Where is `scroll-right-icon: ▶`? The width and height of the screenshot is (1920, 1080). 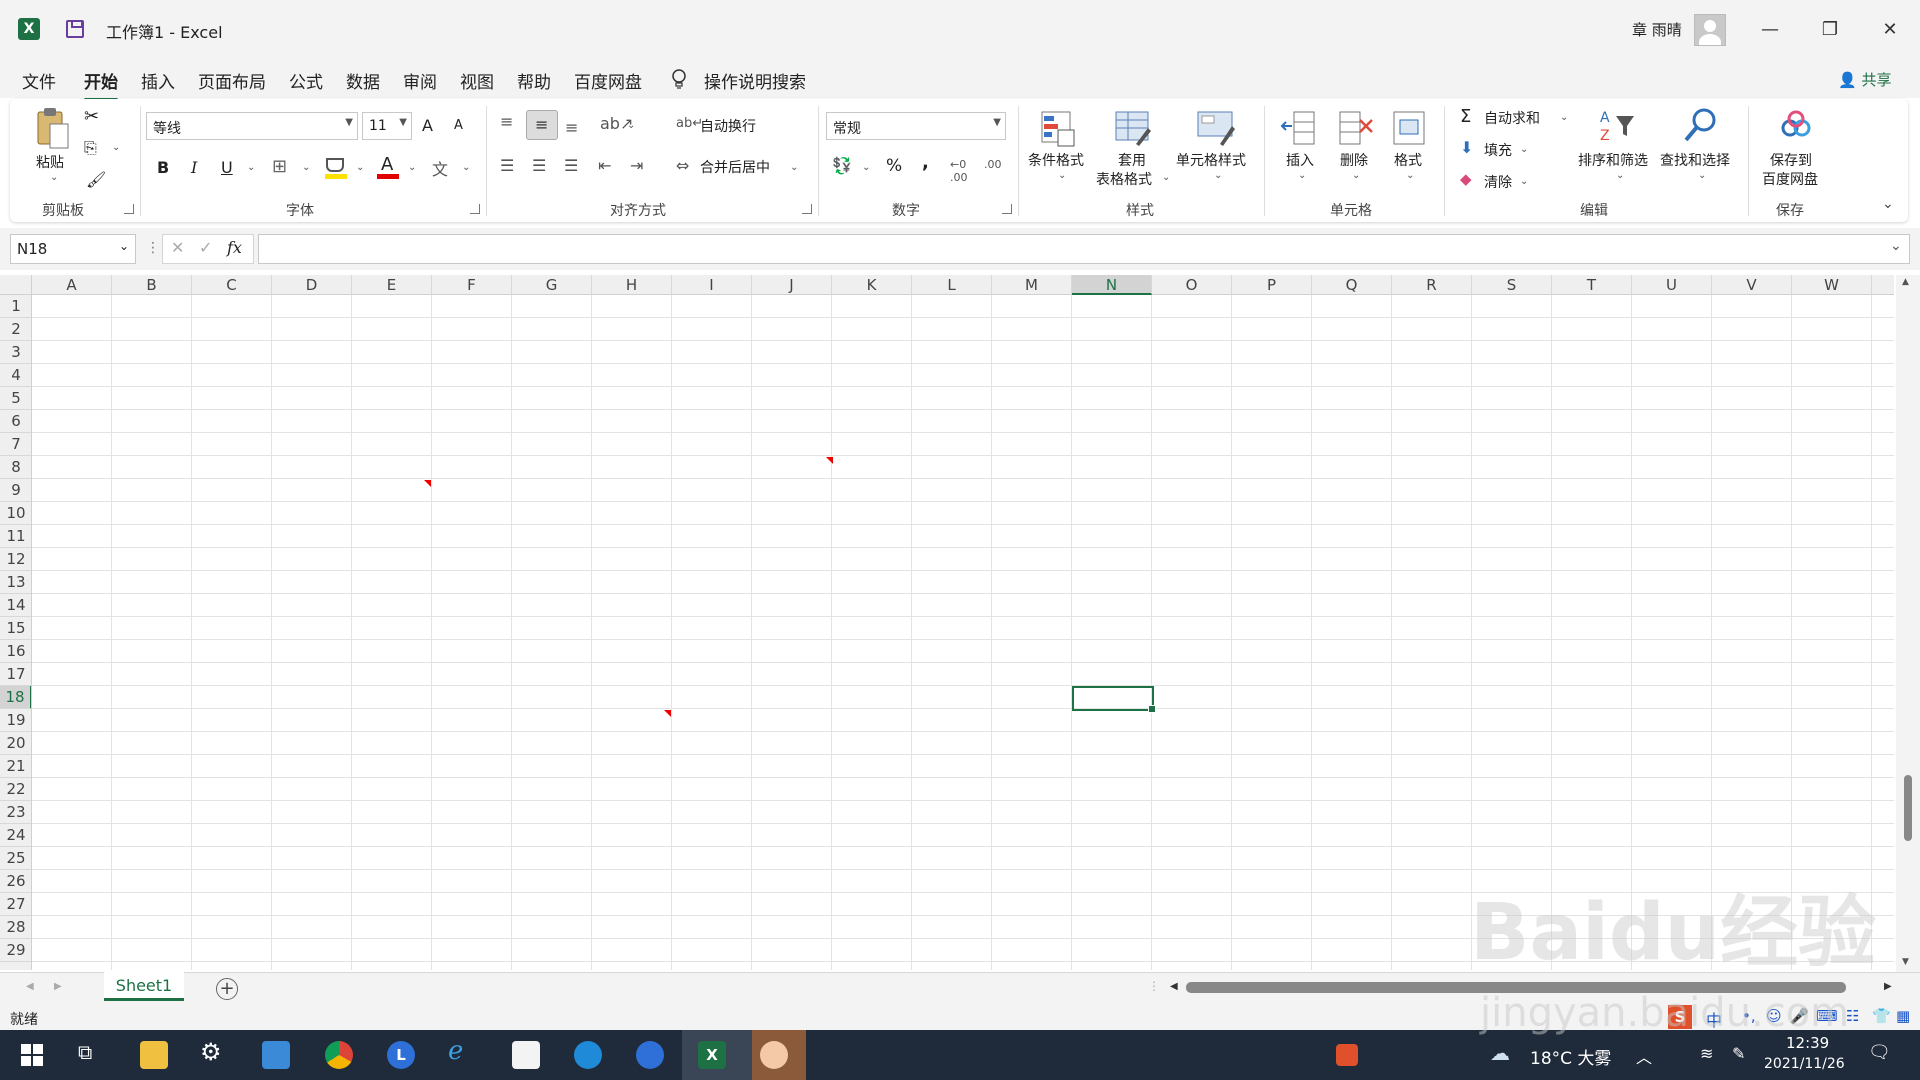
scroll-right-icon: ▶ is located at coordinates (1888, 986).